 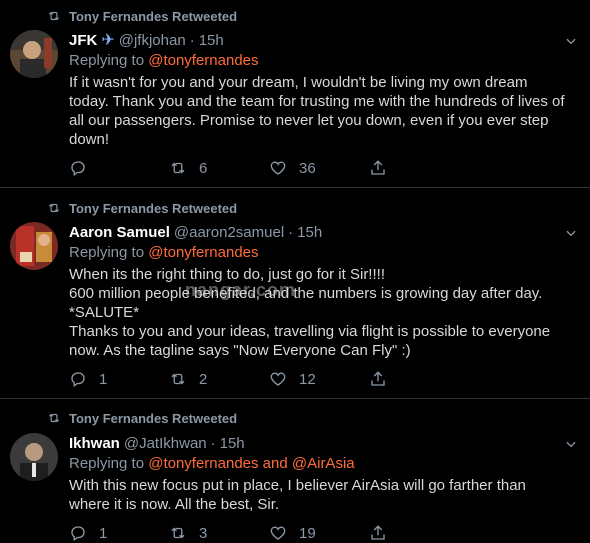 What do you see at coordinates (251, 463) in the screenshot?
I see `mention-link: @tonyfernandes and @AirAsia` at bounding box center [251, 463].